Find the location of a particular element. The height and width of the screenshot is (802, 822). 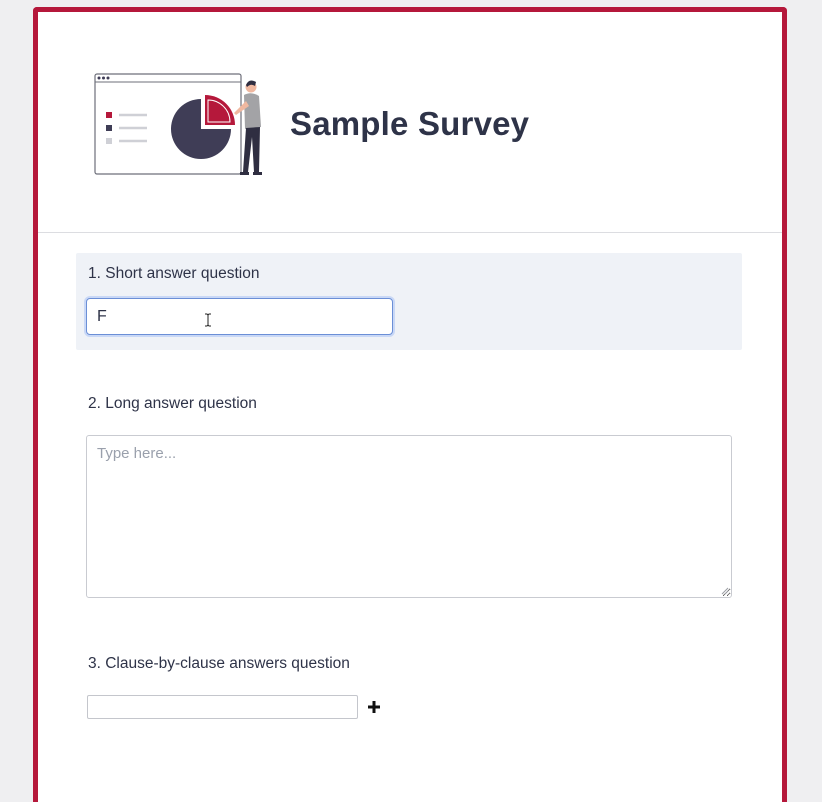

survey-chart-illustration-icon is located at coordinates (178, 124).